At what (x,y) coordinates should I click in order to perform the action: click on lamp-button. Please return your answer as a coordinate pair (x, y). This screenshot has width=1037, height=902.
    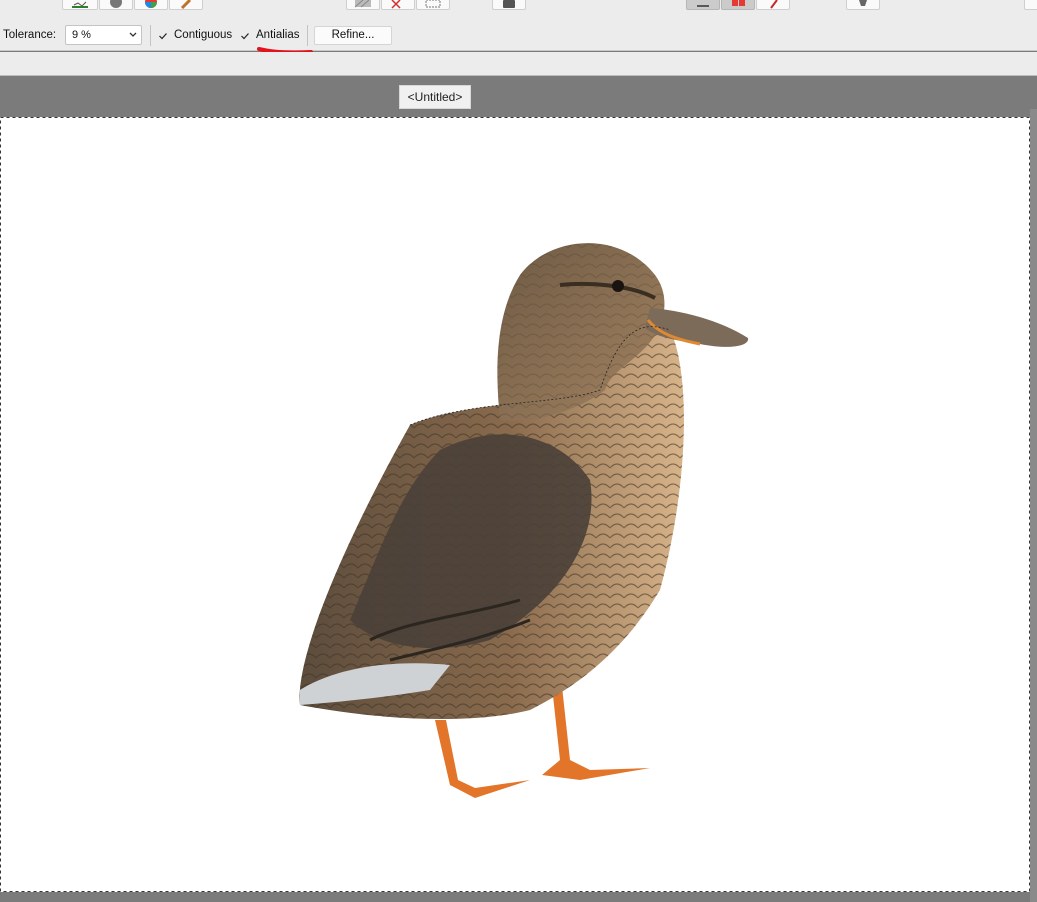
    Looking at the image, I should click on (863, 5).